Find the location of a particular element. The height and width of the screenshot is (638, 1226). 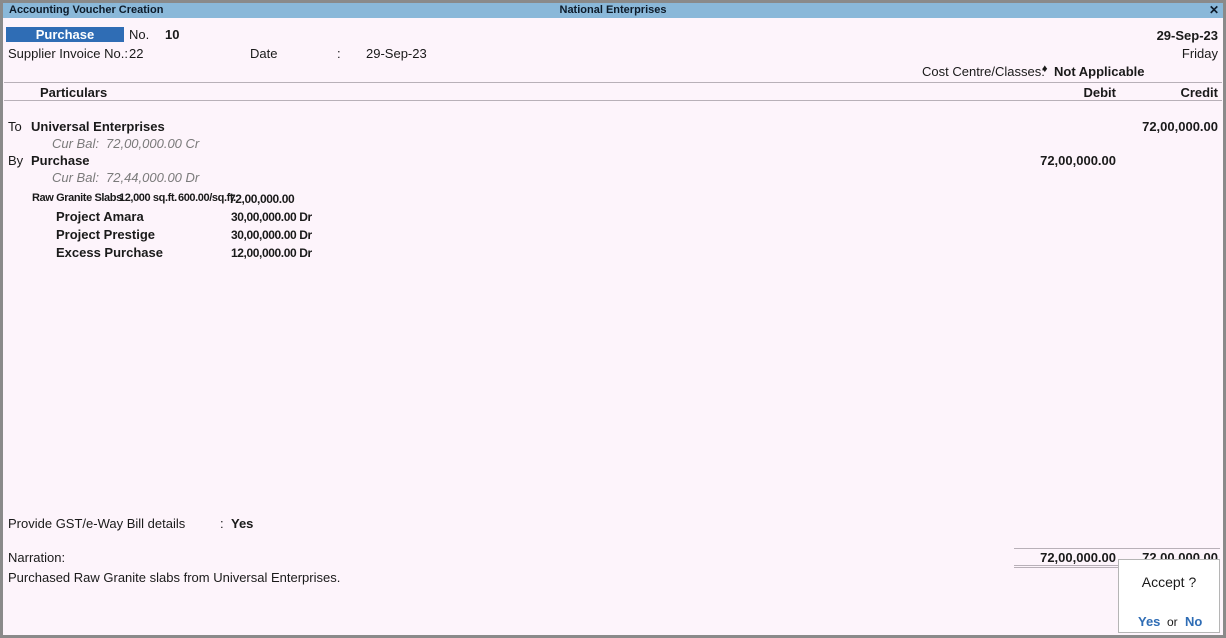

gst-details-value: Yes is located at coordinates (242, 523).